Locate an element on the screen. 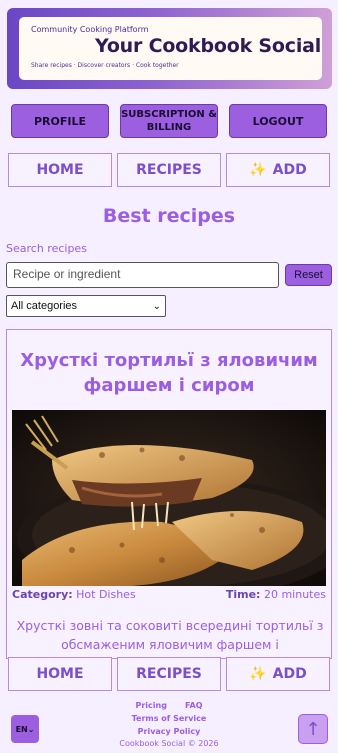  footer-links-row: Pricing FAQ is located at coordinates (169, 705).